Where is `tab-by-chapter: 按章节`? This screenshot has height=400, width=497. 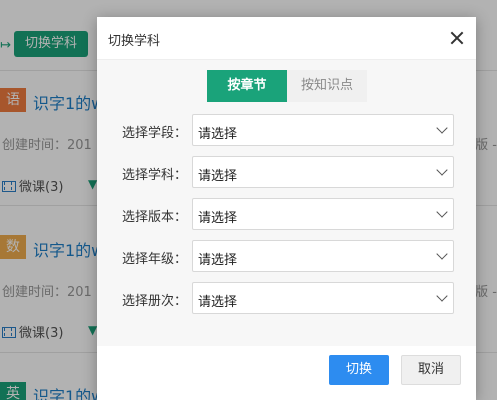
tab-by-chapter: 按章节 is located at coordinates (247, 86).